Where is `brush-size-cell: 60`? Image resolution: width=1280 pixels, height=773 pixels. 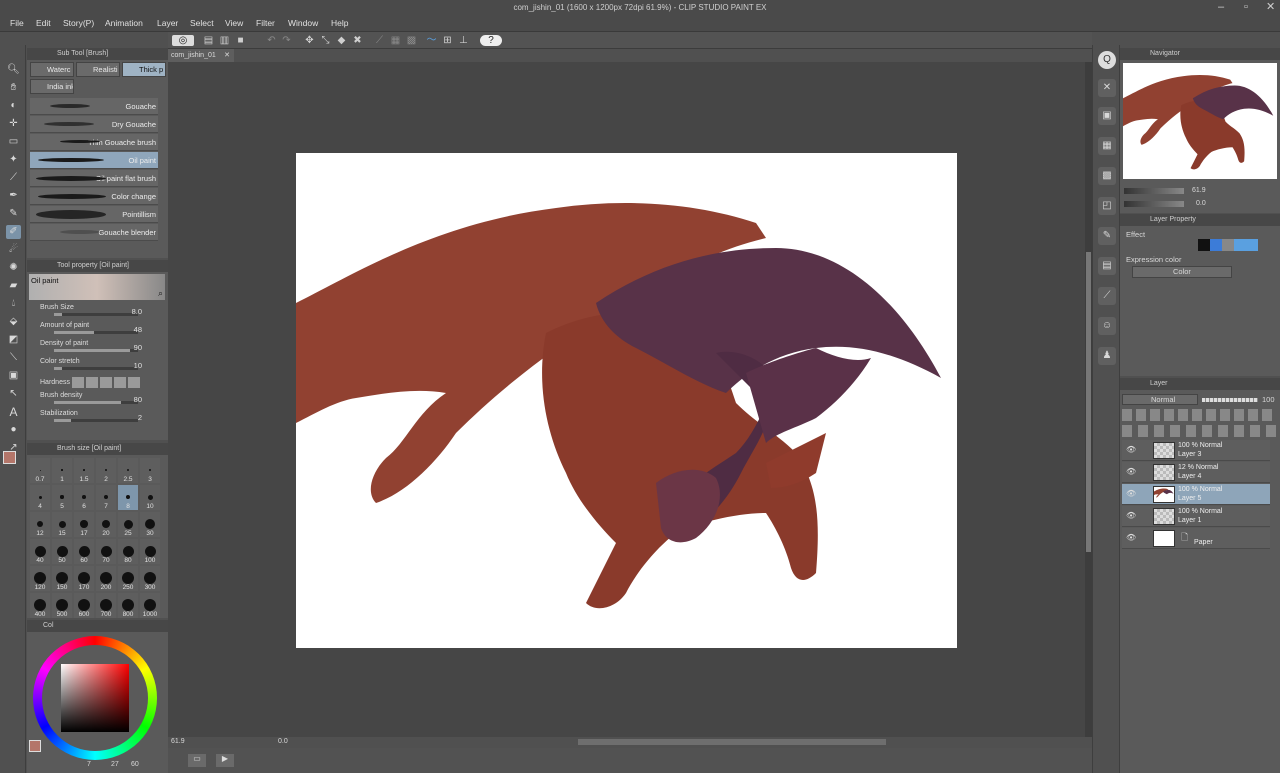
brush-size-cell: 60 is located at coordinates (84, 551).